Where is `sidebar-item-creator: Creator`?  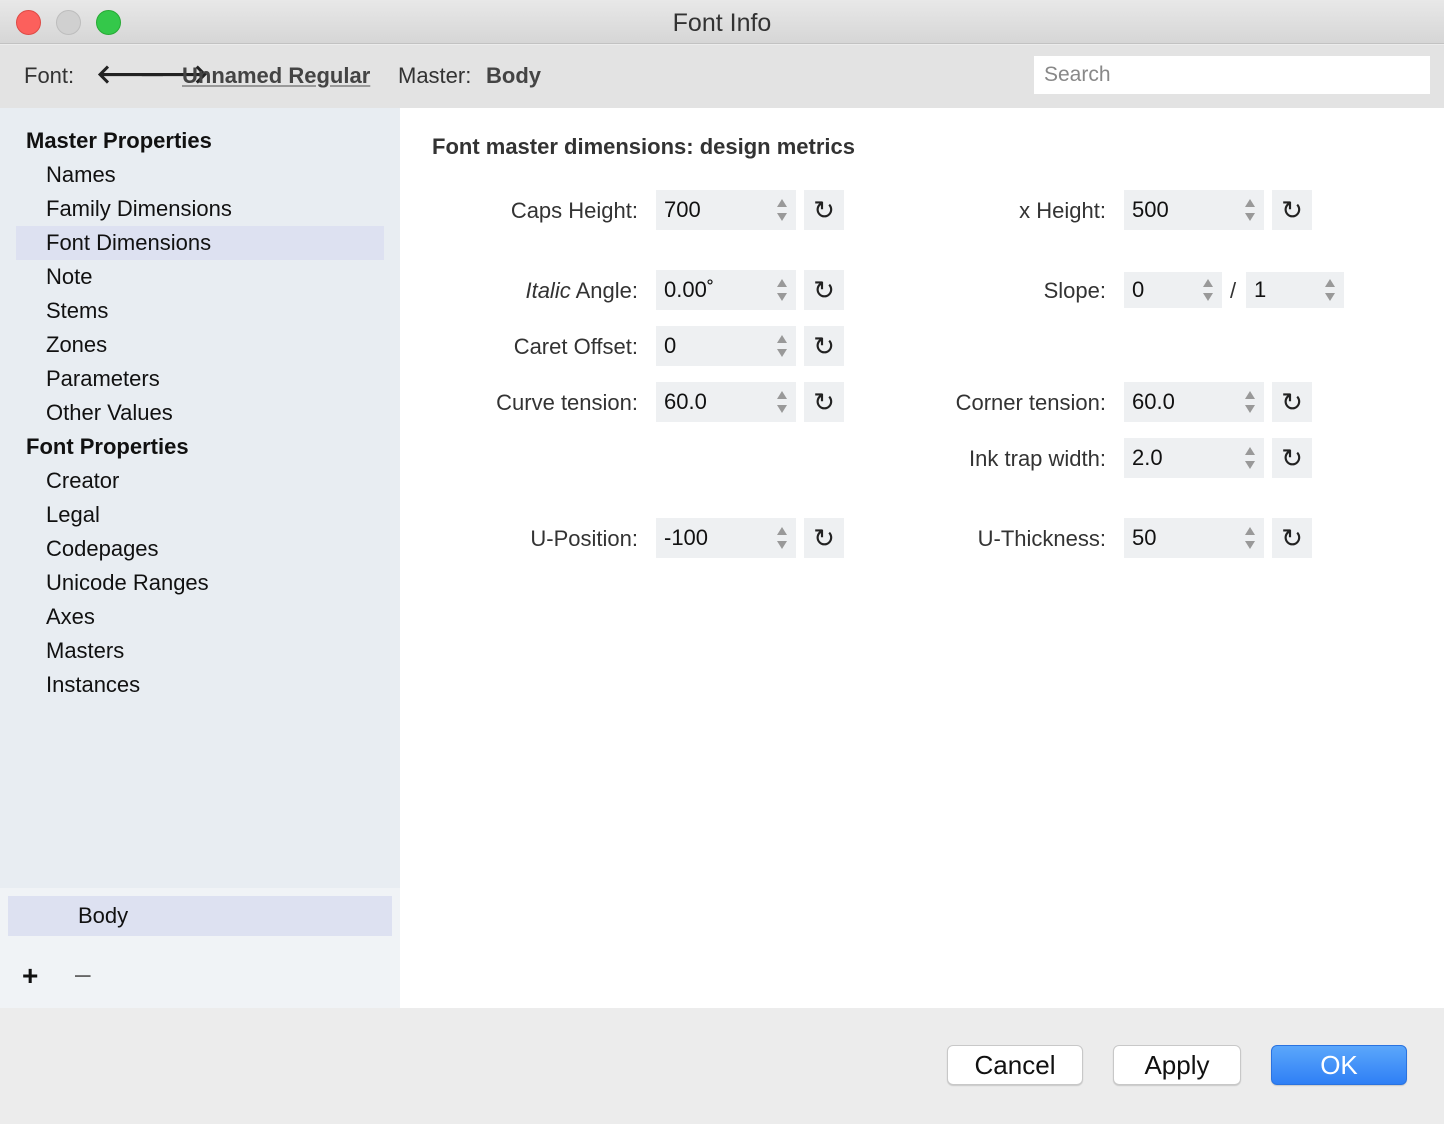 sidebar-item-creator: Creator is located at coordinates (200, 481).